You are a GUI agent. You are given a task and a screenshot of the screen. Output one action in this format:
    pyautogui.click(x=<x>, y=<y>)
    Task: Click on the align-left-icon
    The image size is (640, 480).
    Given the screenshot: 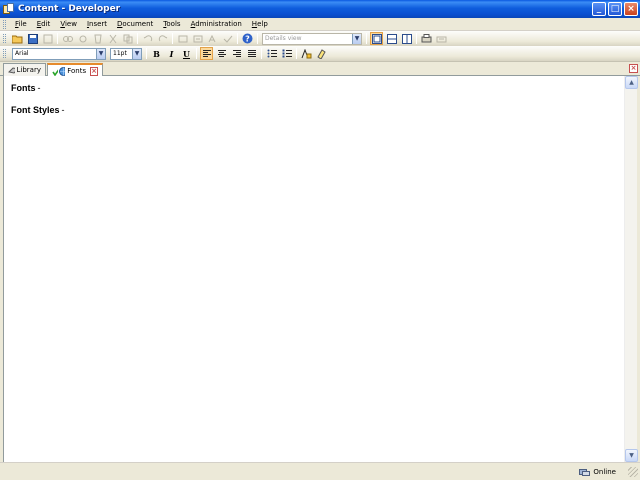 What is the action you would take?
    pyautogui.click(x=206, y=53)
    